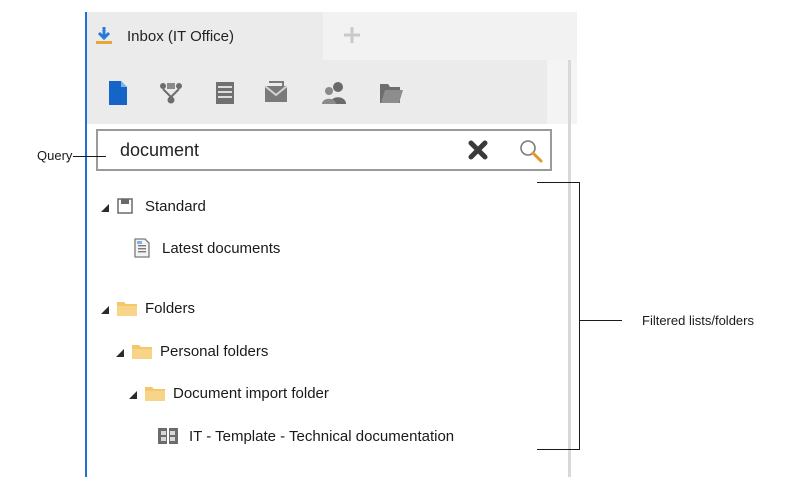 This screenshot has width=805, height=477. What do you see at coordinates (698, 320) in the screenshot?
I see `annotation-filtered-label: Filtered lists/folders` at bounding box center [698, 320].